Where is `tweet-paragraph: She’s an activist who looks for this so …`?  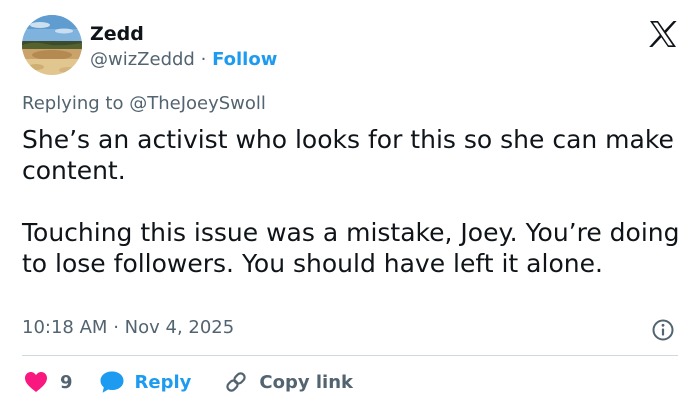
tweet-paragraph: She’s an activist who looks for this so … is located at coordinates (348, 155).